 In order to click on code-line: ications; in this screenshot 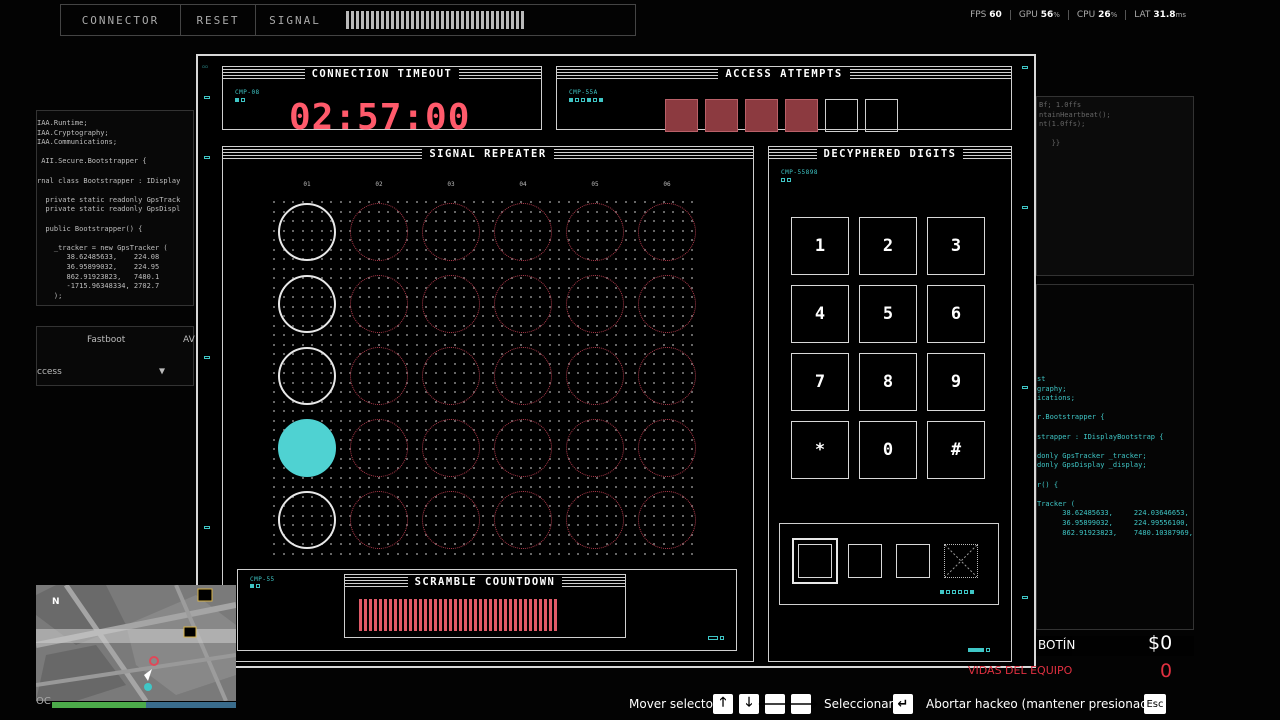, I will do `click(1056, 398)`.